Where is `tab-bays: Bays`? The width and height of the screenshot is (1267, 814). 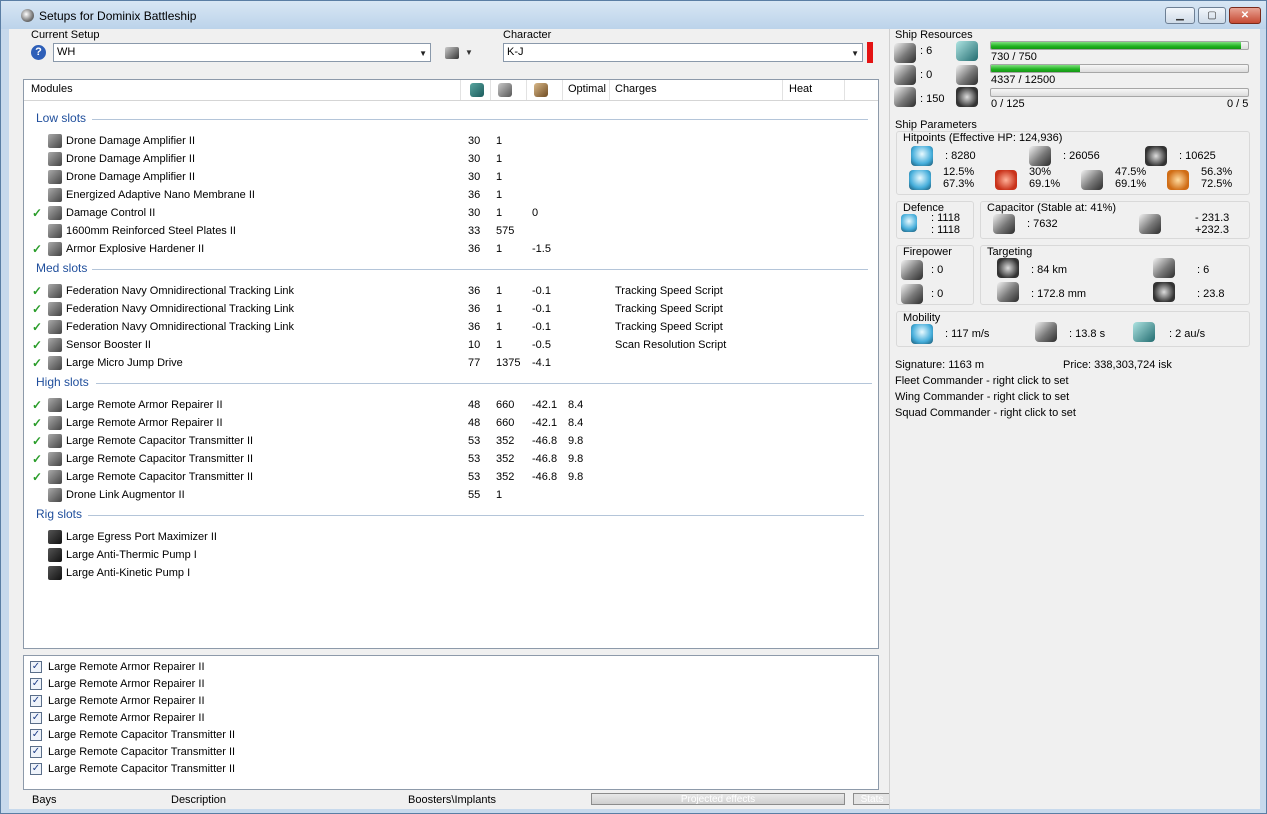 tab-bays: Bays is located at coordinates (44, 800).